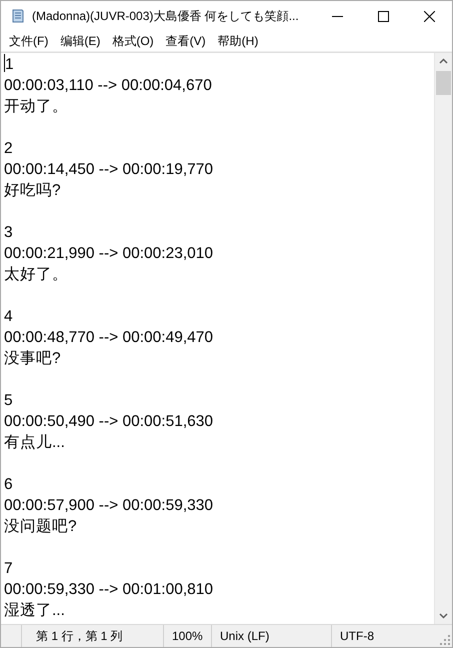 This screenshot has width=453, height=648. Describe the element at coordinates (8, 316) in the screenshot. I see `subtitle-index: 4` at that location.